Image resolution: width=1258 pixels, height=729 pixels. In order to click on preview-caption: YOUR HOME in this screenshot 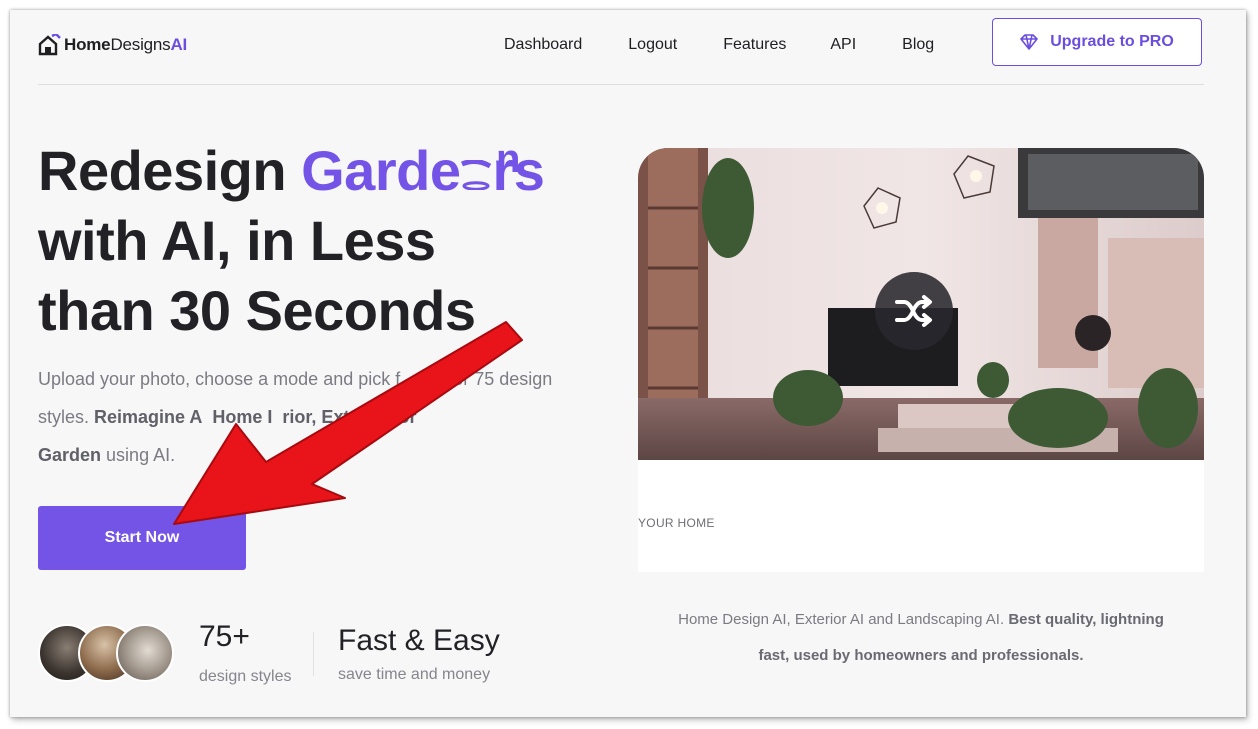, I will do `click(676, 523)`.